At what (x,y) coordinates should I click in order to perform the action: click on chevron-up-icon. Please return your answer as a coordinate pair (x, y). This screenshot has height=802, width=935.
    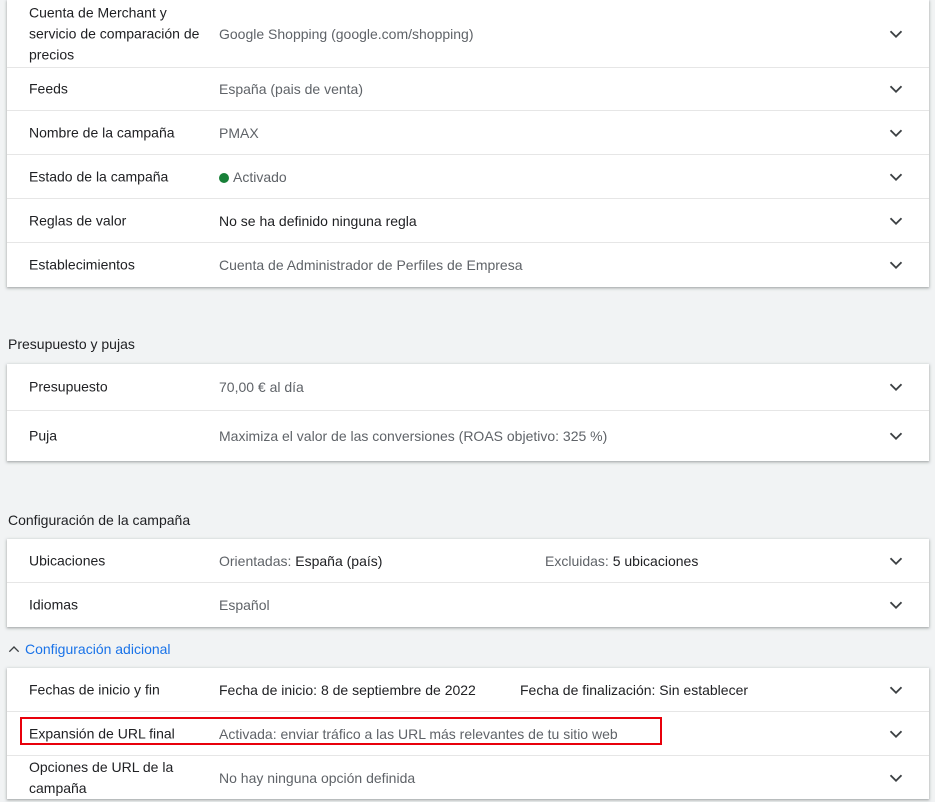
    Looking at the image, I should click on (14, 649).